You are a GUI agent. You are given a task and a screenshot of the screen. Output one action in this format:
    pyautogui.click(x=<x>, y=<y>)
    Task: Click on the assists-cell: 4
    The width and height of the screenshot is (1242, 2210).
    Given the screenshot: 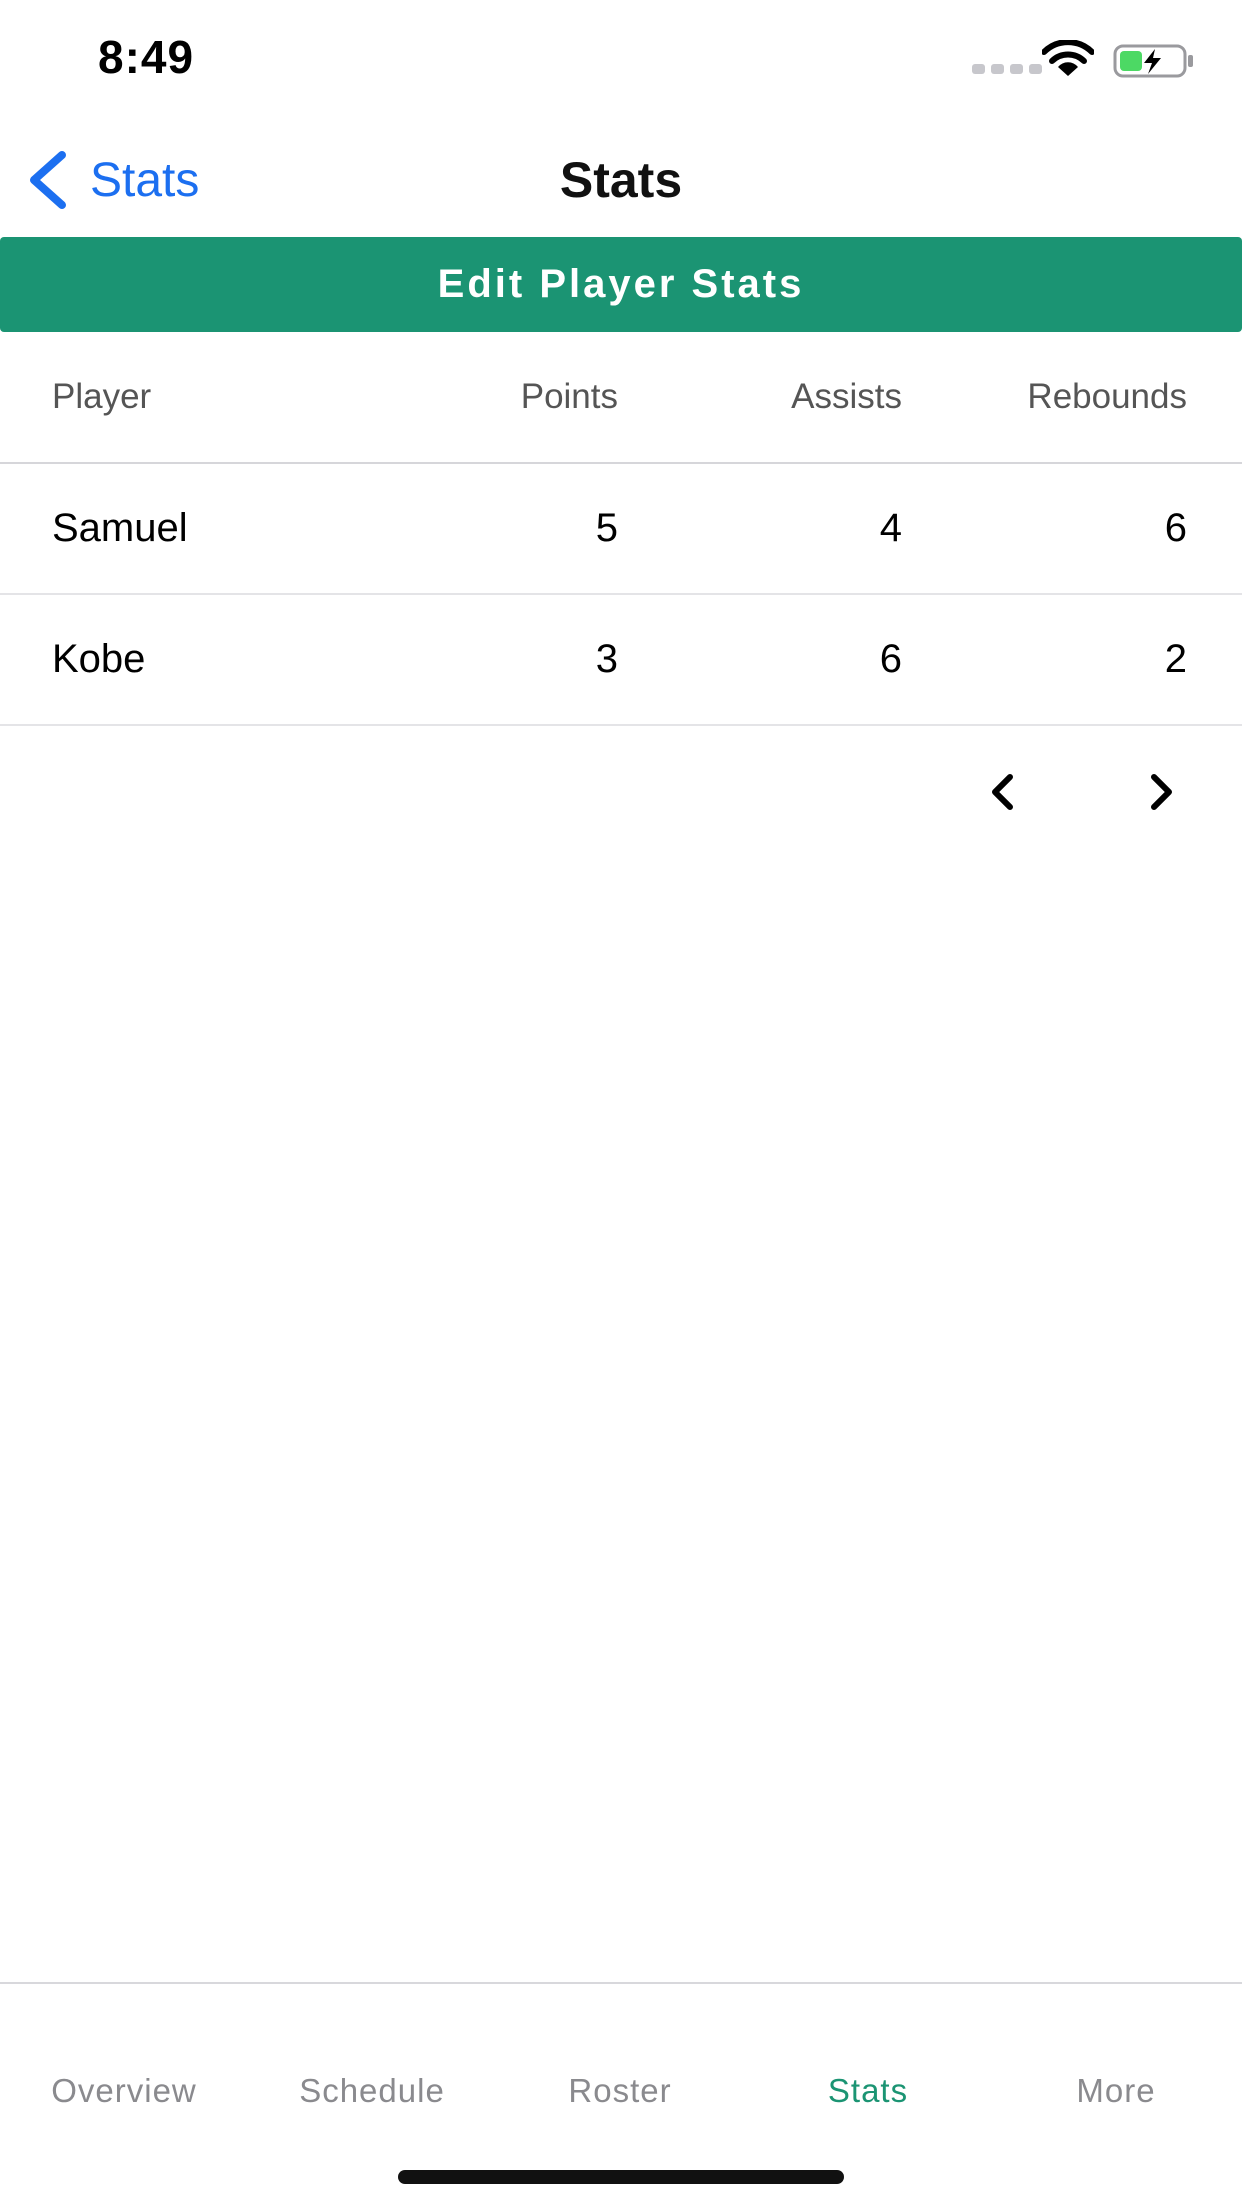 What is the action you would take?
    pyautogui.click(x=890, y=528)
    